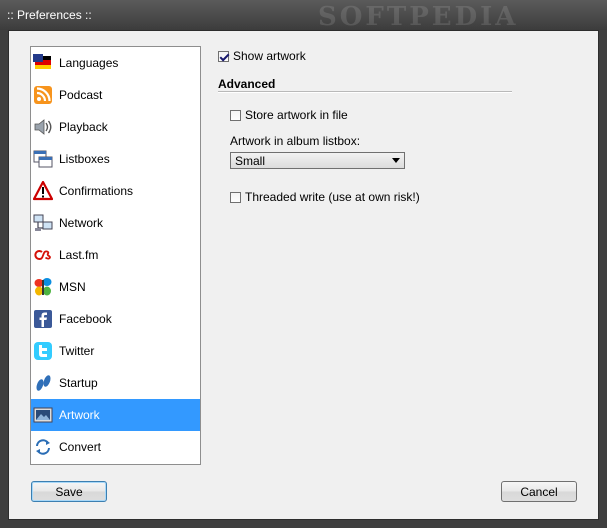 This screenshot has width=607, height=528. What do you see at coordinates (115, 159) in the screenshot?
I see `nav-item-listboxes: Listboxes` at bounding box center [115, 159].